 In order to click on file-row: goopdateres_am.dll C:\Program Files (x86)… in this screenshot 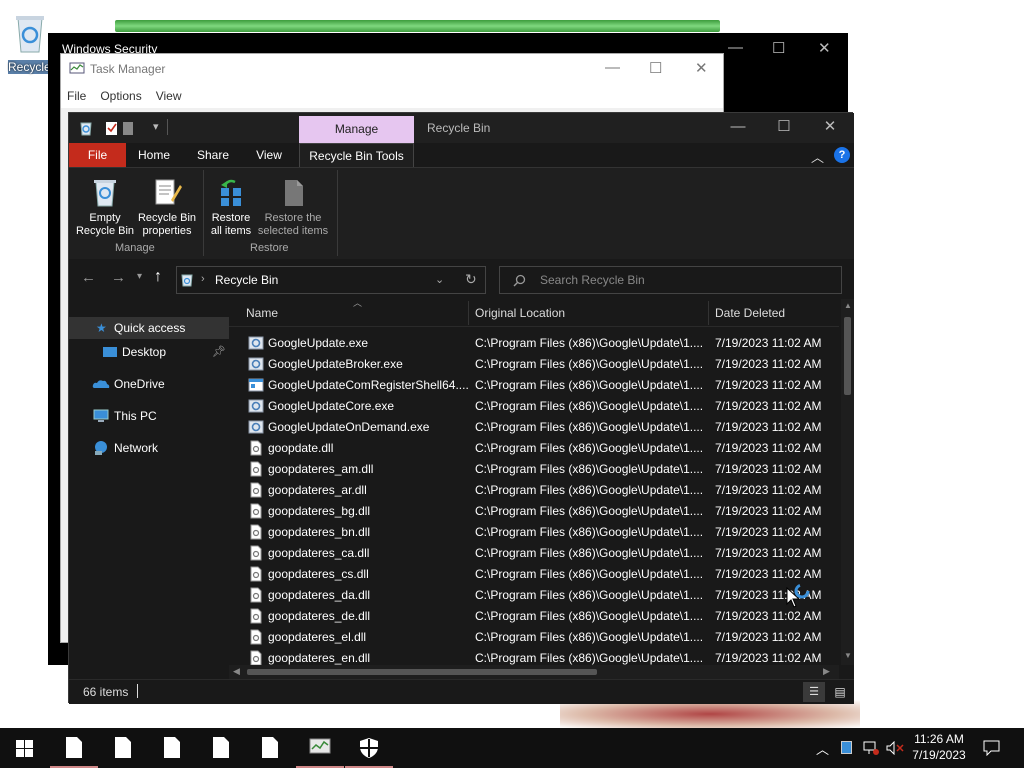, I will do `click(534, 469)`.